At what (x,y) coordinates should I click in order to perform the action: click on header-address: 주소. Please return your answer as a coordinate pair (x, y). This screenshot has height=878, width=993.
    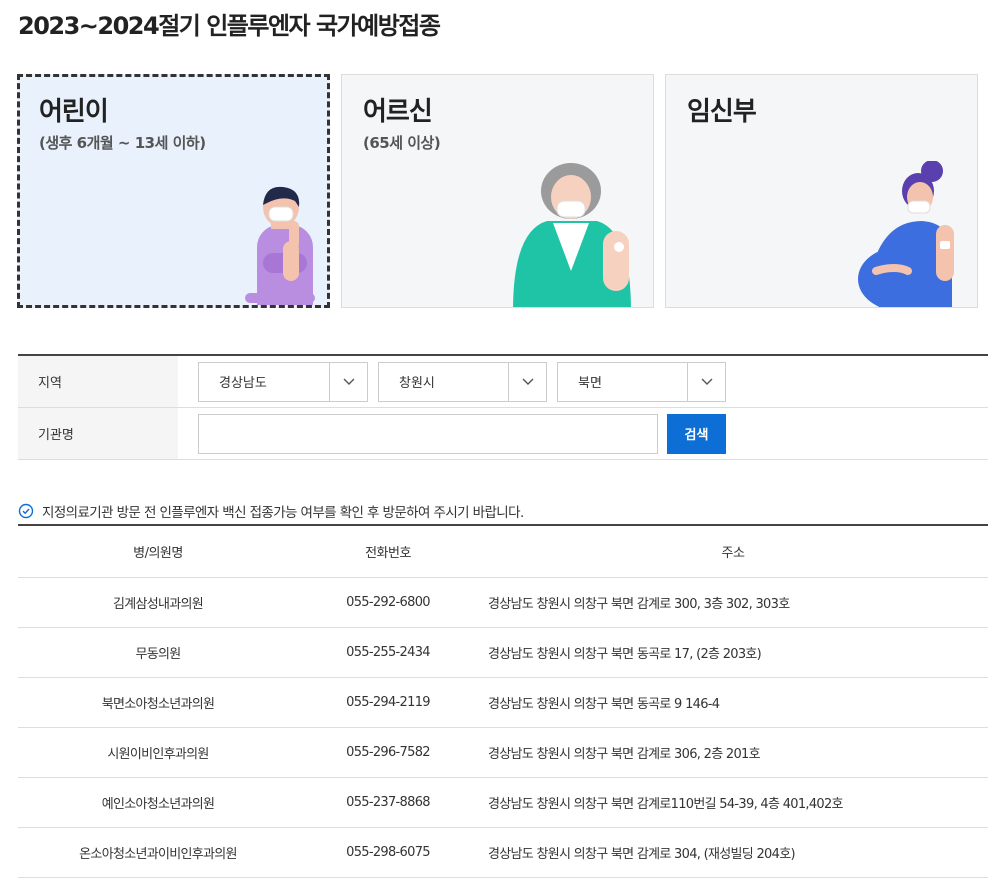
    Looking at the image, I should click on (733, 551).